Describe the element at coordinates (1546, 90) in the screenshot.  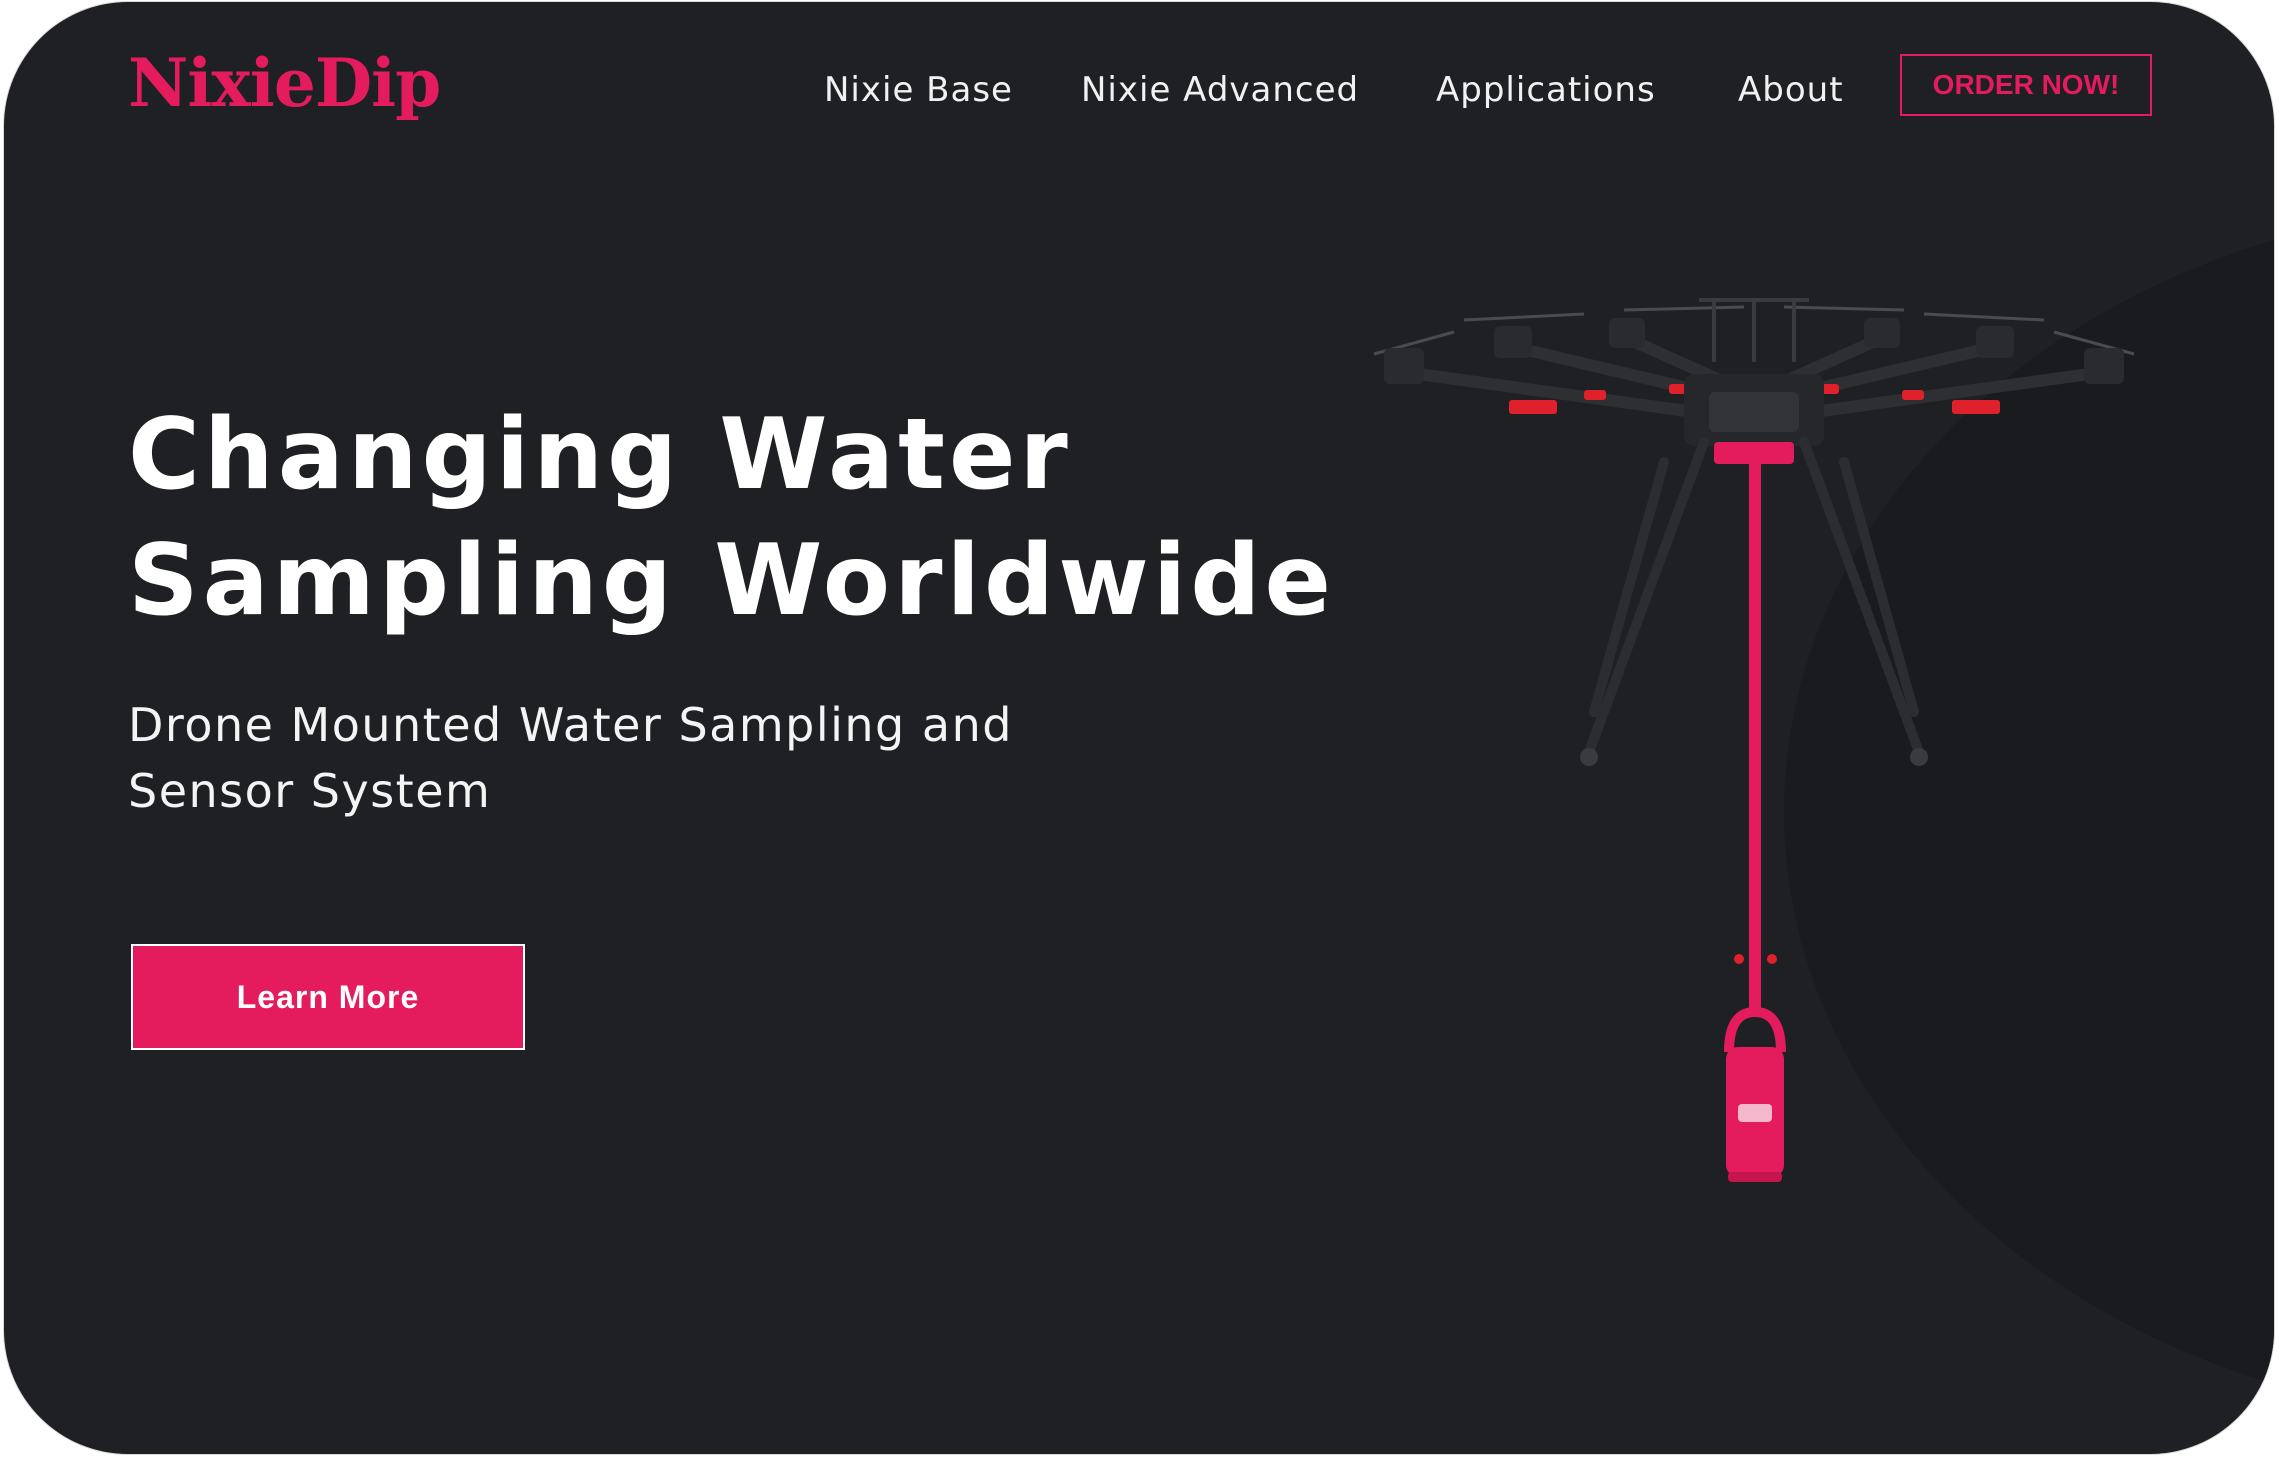
I see `nav-link-applications: Applications` at that location.